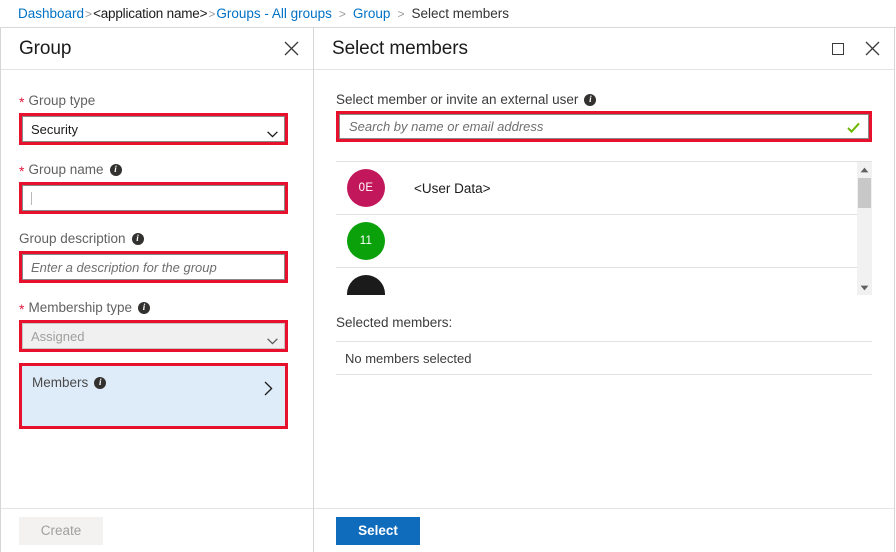 This screenshot has height=552, width=896. Describe the element at coordinates (157, 530) in the screenshot. I see `group-blade-footer: Create` at that location.